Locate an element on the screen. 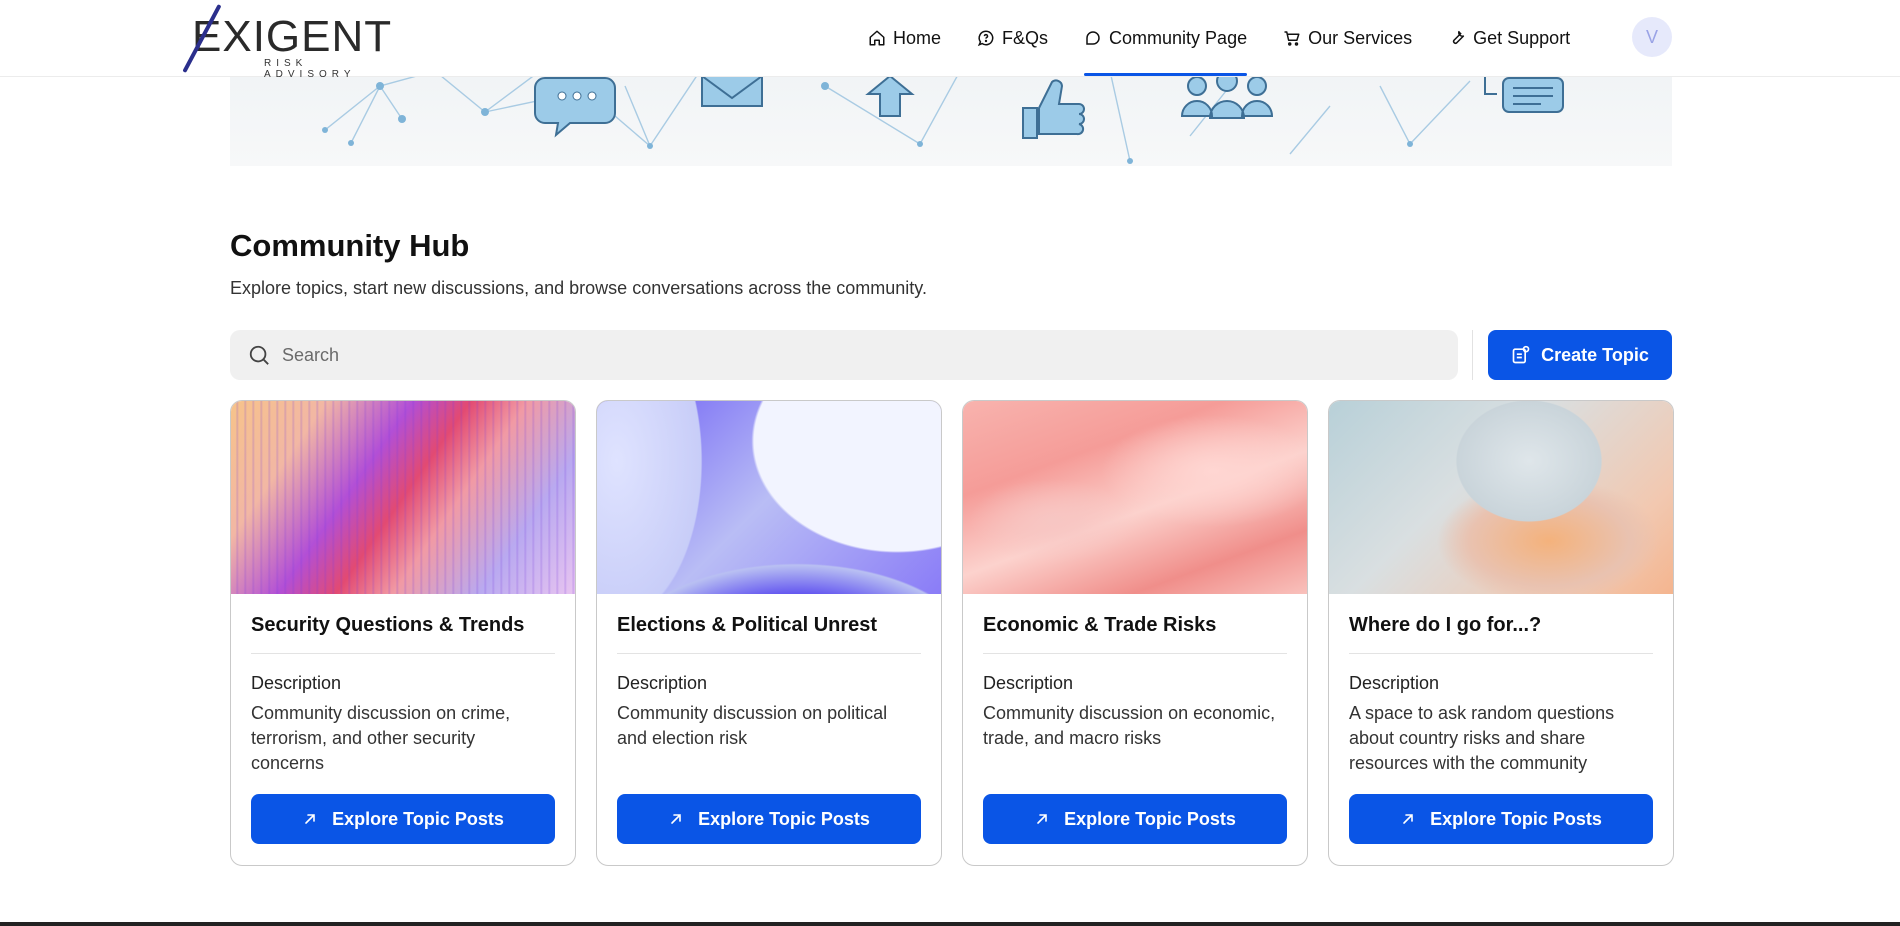  nav-faqs-label: F&Qs is located at coordinates (1025, 37).